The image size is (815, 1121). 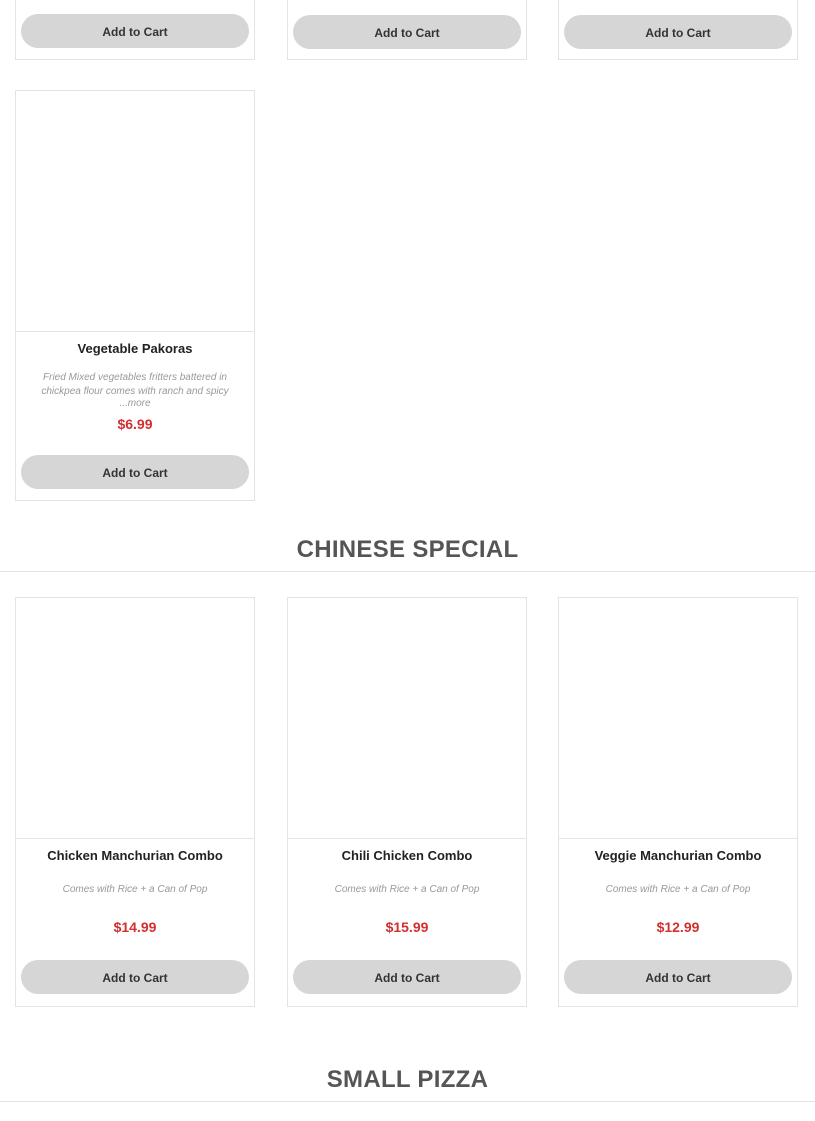 What do you see at coordinates (678, 856) in the screenshot?
I see `item-name: Veggie Manchurian Combo` at bounding box center [678, 856].